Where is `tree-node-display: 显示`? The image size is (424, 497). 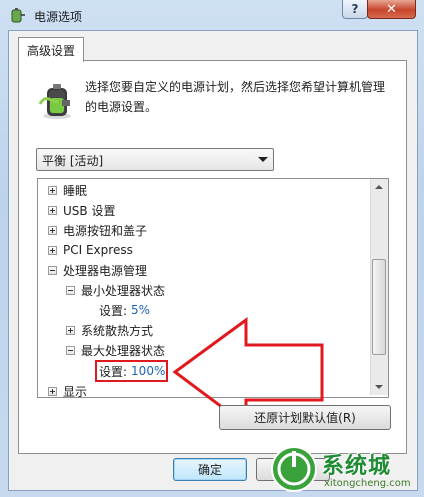
tree-node-display: 显示 is located at coordinates (68, 390).